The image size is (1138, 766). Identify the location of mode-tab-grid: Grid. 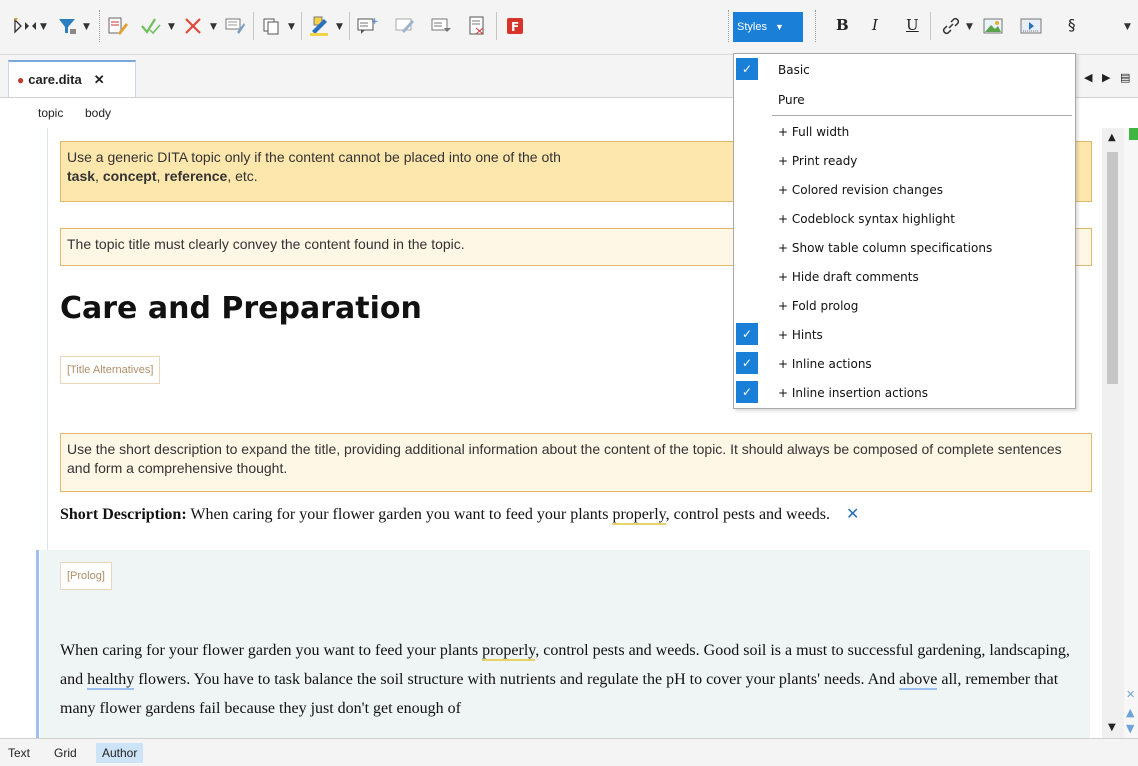
(65, 753).